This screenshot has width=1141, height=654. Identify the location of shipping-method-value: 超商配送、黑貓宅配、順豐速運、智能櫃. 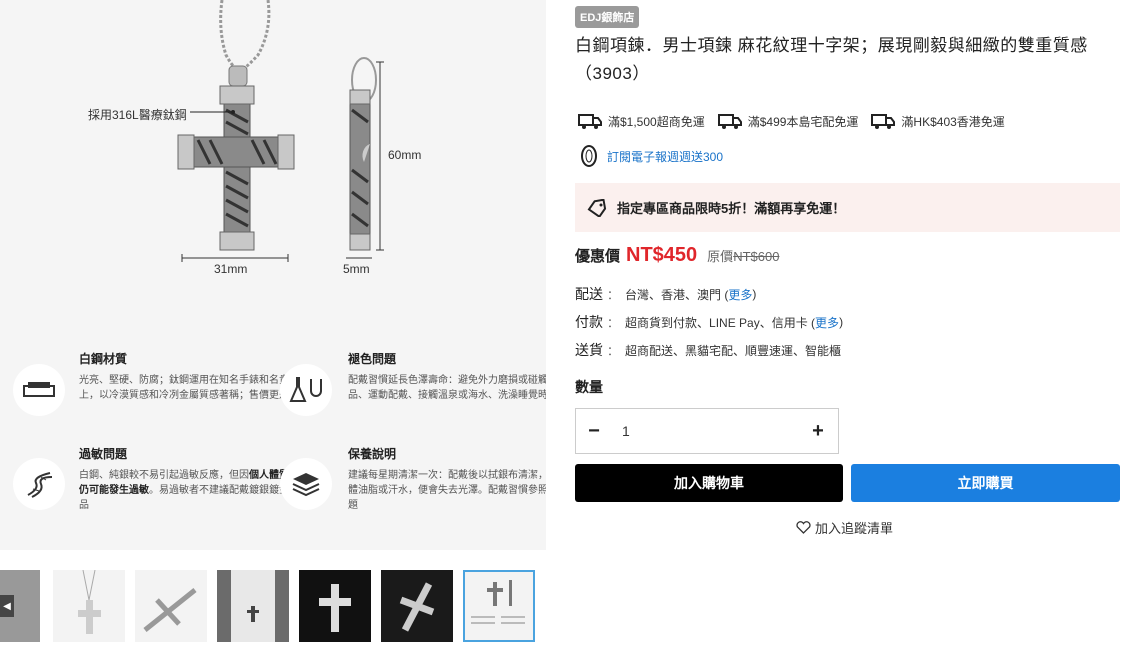
(733, 350).